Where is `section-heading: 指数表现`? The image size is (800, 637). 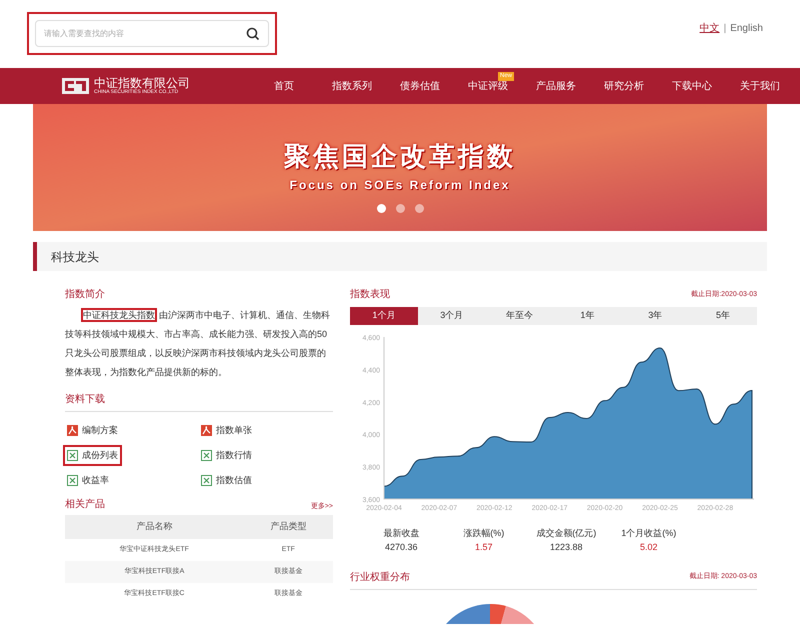
section-heading: 指数表现 is located at coordinates (370, 295).